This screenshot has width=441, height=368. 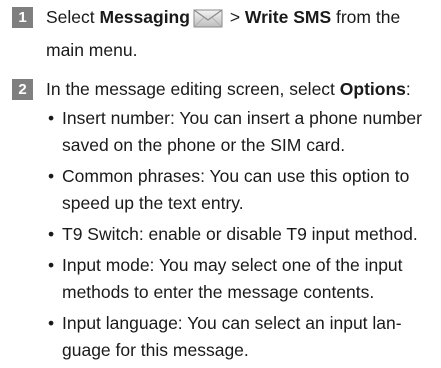 I want to click on step-2-post: :, so click(x=408, y=89).